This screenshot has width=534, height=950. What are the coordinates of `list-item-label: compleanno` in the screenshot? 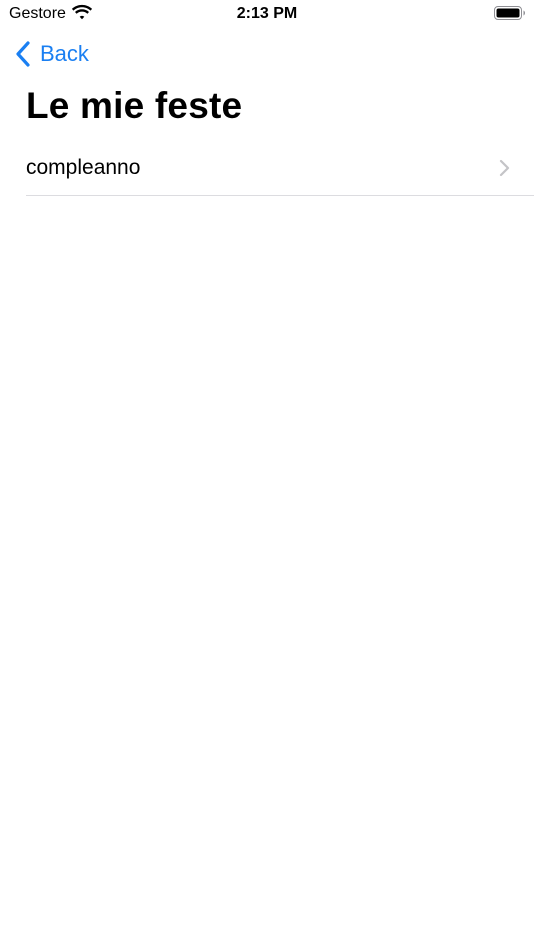 It's located at (83, 167).